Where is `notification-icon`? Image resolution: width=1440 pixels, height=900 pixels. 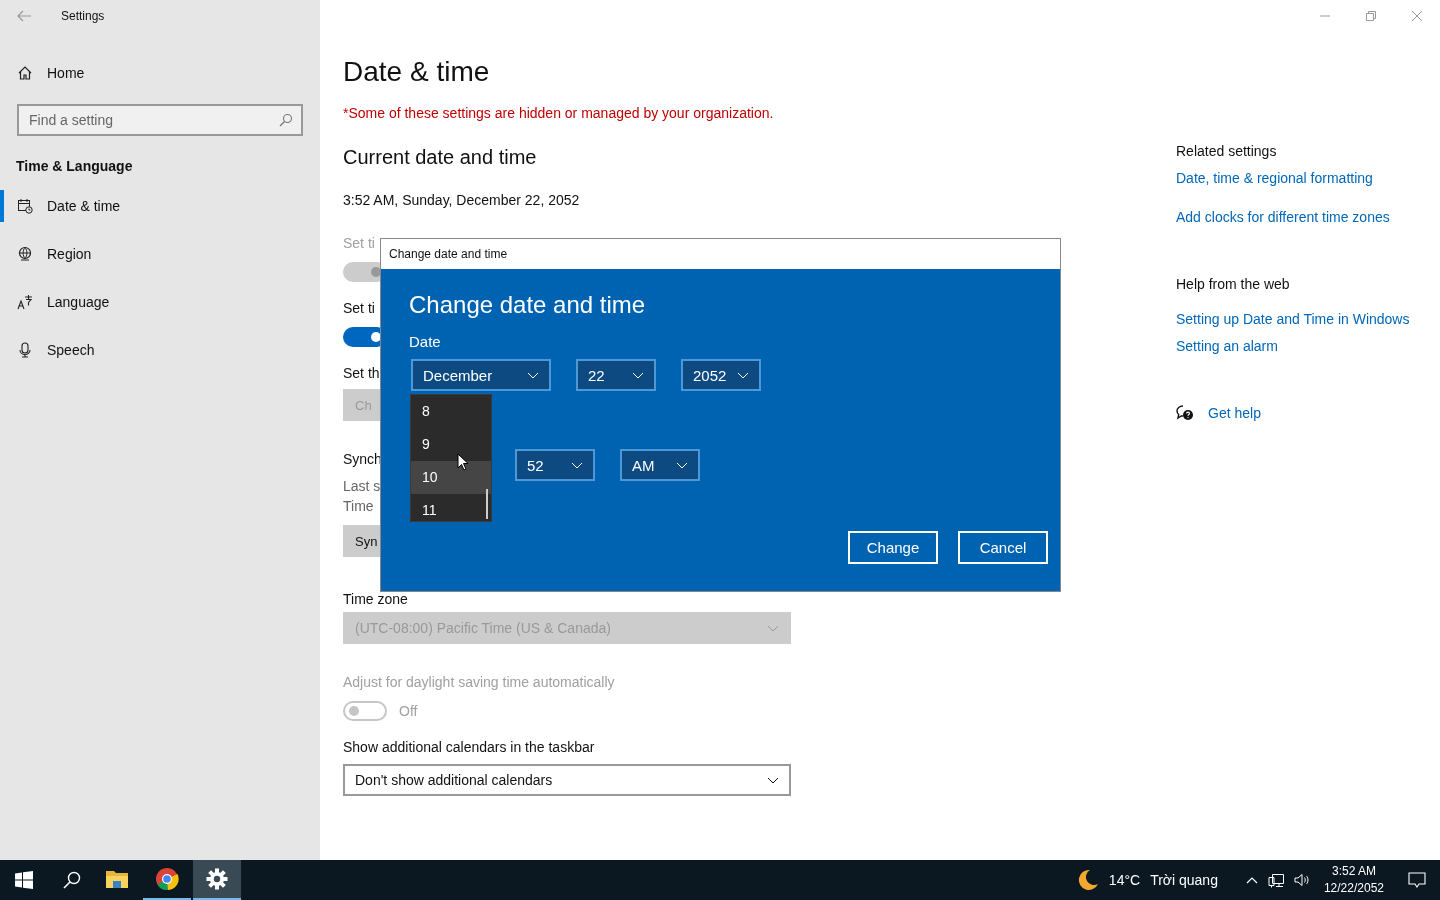
notification-icon is located at coordinates (1417, 880).